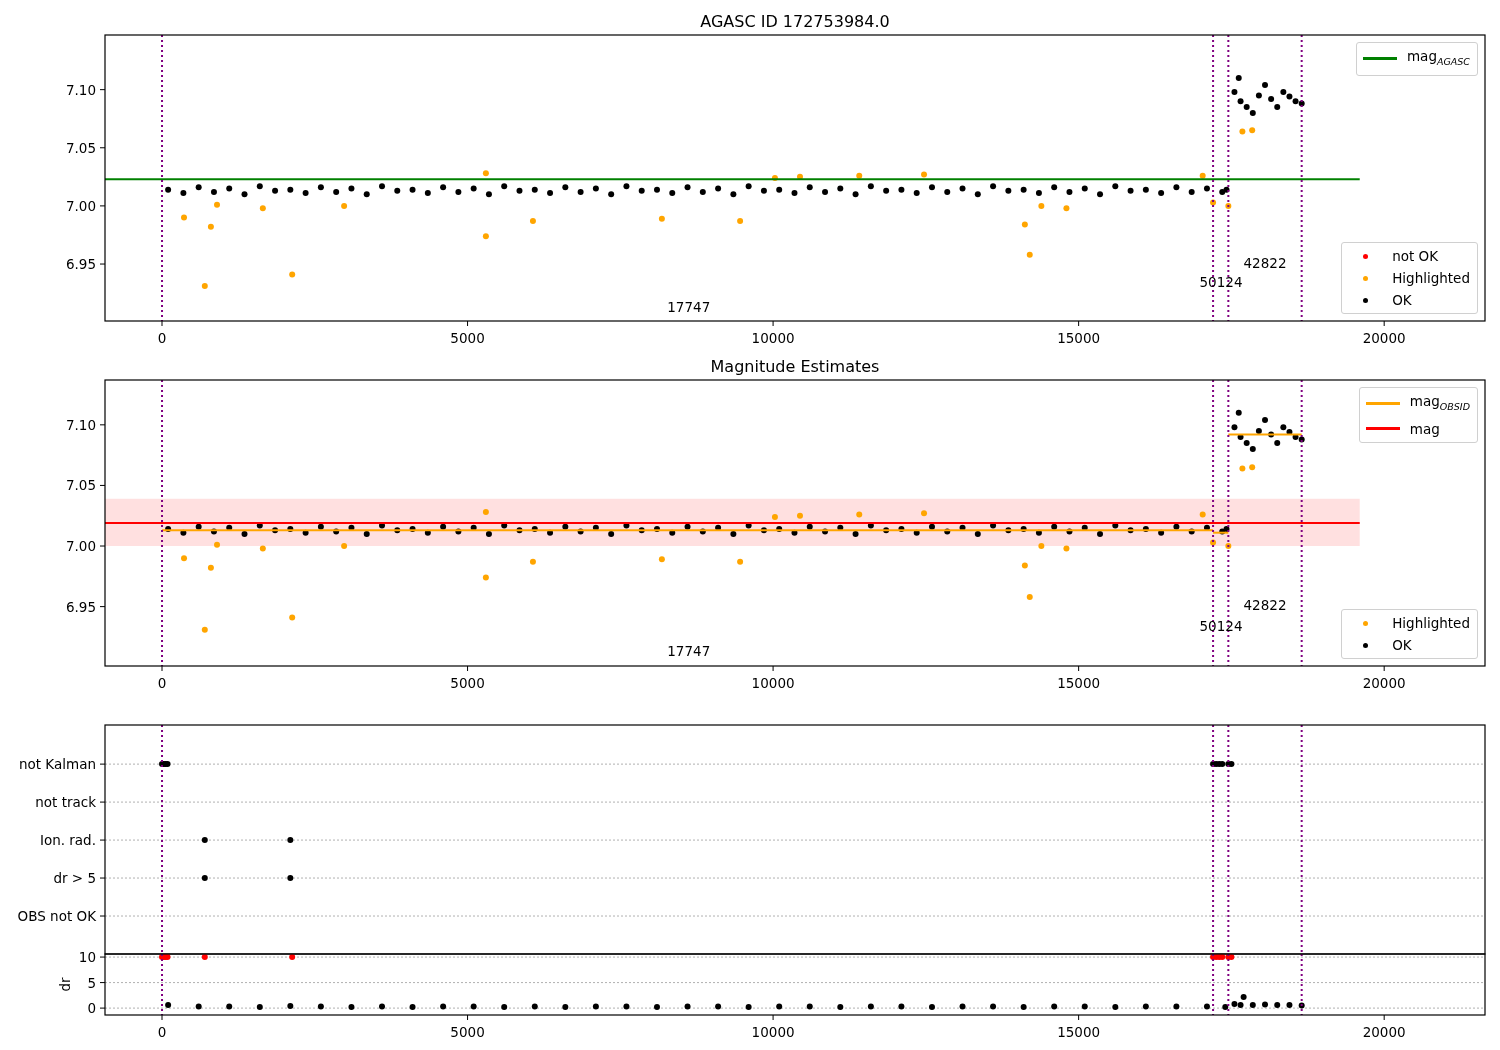 This screenshot has width=1500, height=1050. What do you see at coordinates (1424, 429) in the screenshot?
I see `legend-label: mag` at bounding box center [1424, 429].